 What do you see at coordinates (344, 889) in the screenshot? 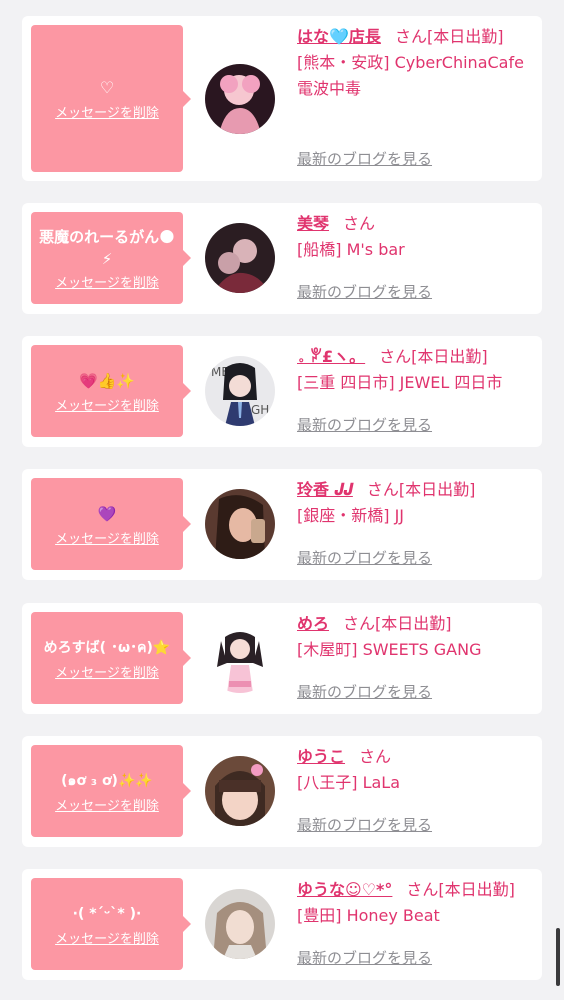
I see `cast-name: ゆうな☺︎♡*°` at bounding box center [344, 889].